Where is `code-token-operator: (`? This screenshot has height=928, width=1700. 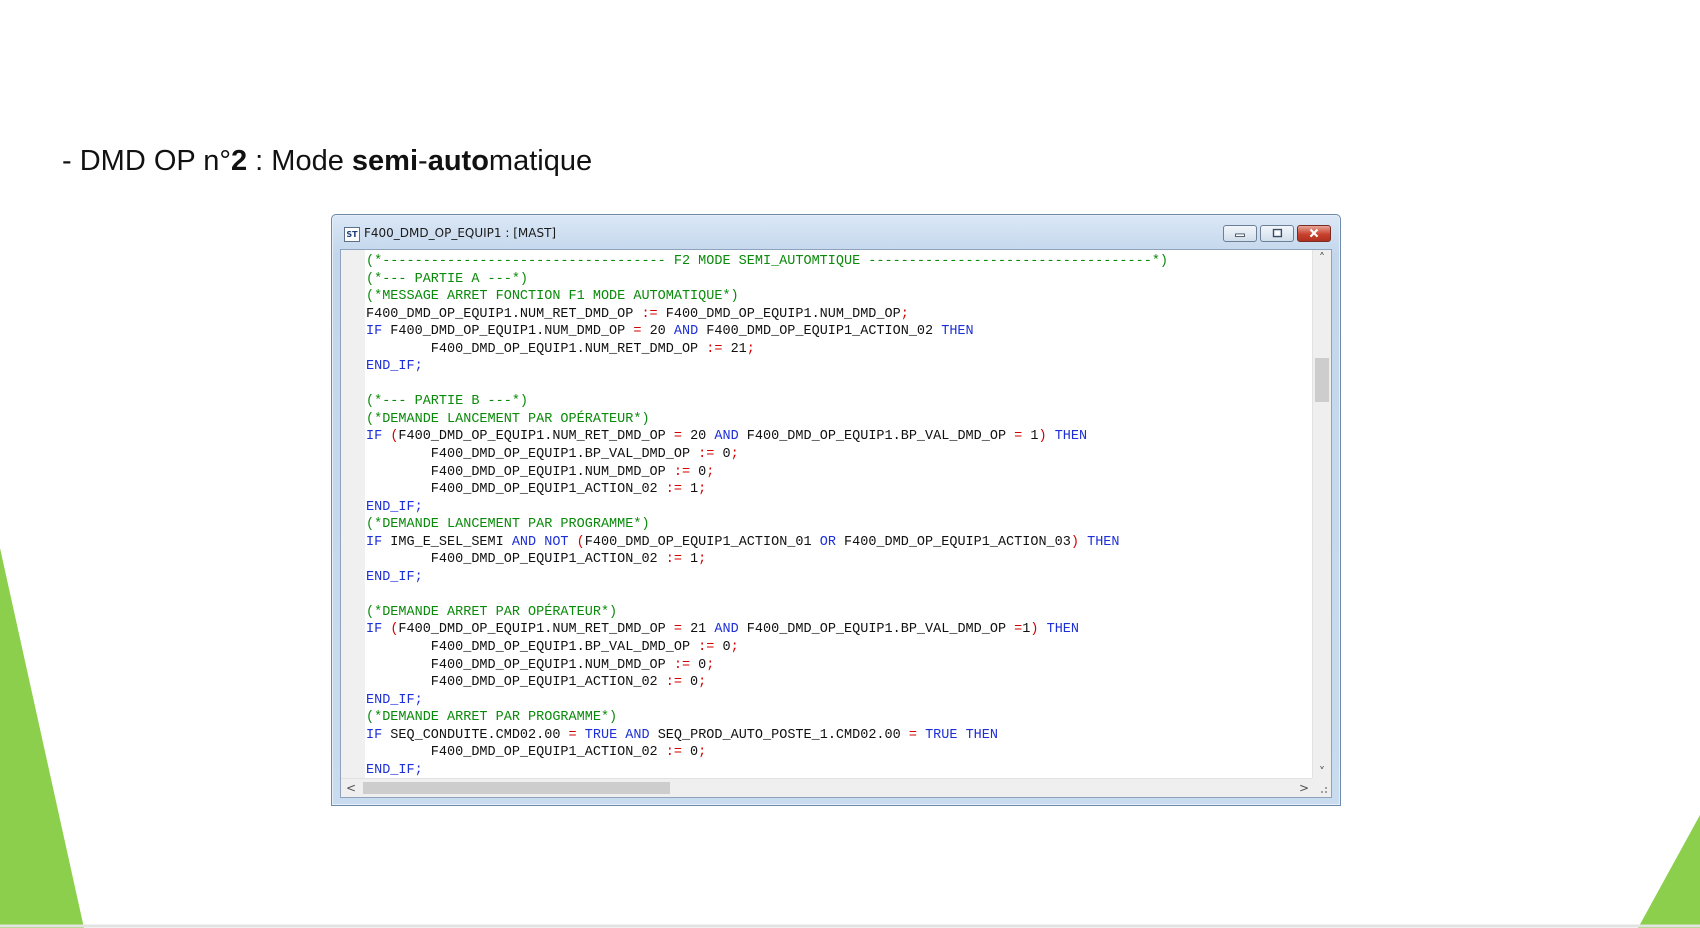 code-token-operator: ( is located at coordinates (580, 542).